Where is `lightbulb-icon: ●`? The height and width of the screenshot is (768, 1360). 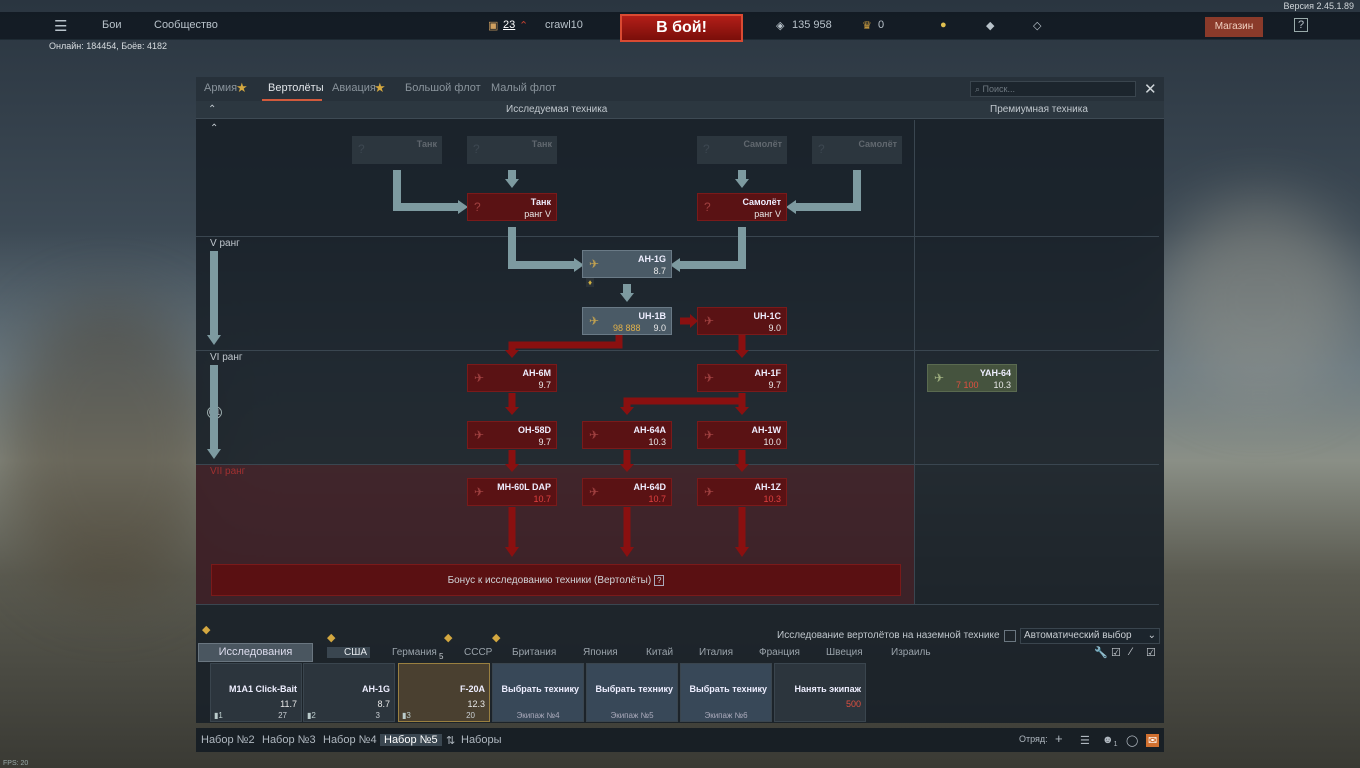
lightbulb-icon: ● is located at coordinates (943, 25).